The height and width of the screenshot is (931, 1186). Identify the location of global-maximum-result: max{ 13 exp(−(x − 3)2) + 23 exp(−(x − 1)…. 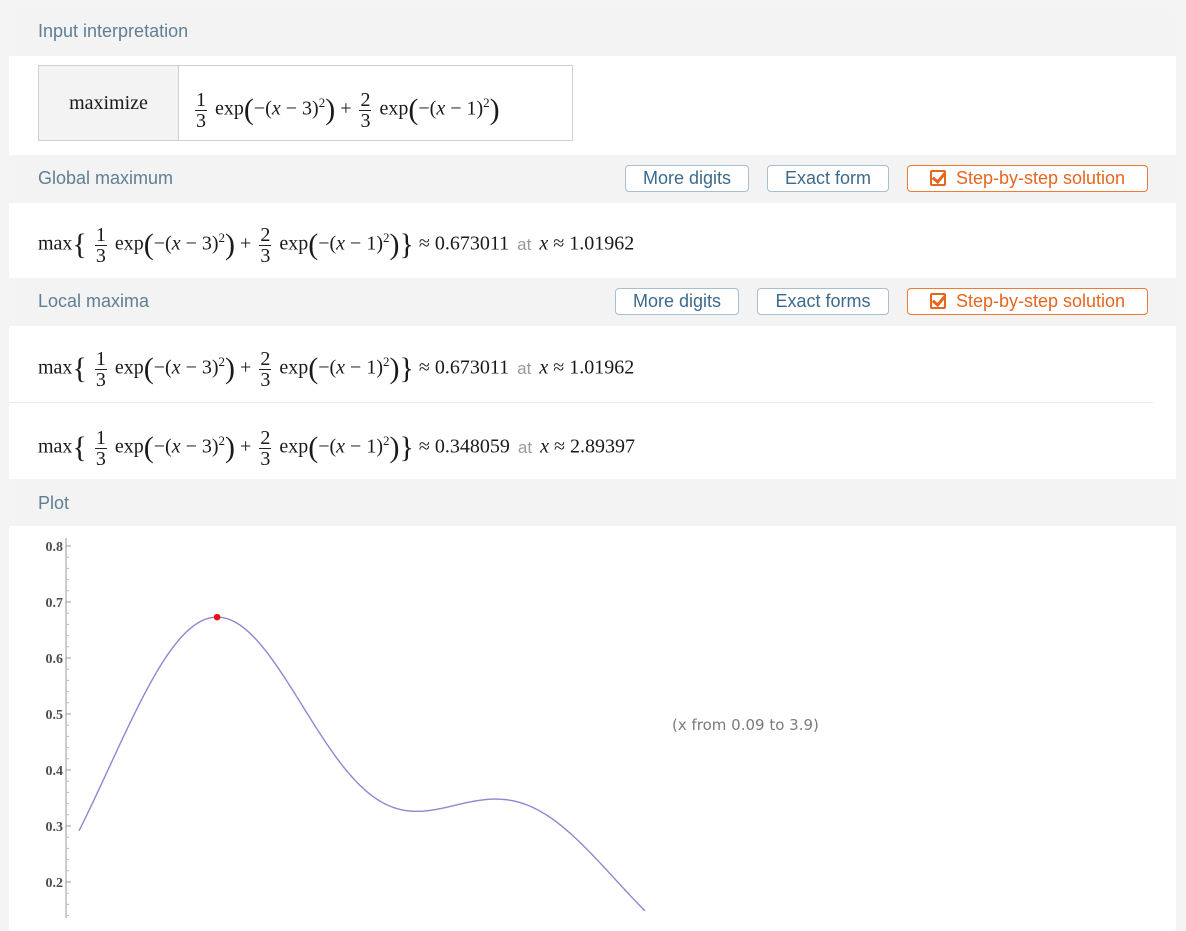
(336, 245).